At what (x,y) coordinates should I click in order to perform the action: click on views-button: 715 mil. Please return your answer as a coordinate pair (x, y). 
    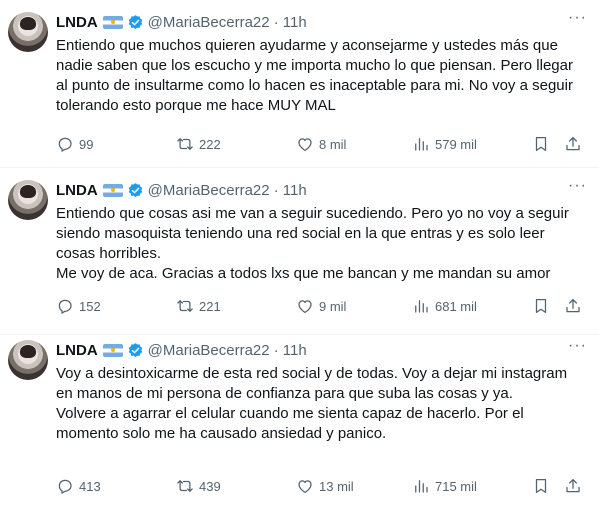
    Looking at the image, I should click on (444, 486).